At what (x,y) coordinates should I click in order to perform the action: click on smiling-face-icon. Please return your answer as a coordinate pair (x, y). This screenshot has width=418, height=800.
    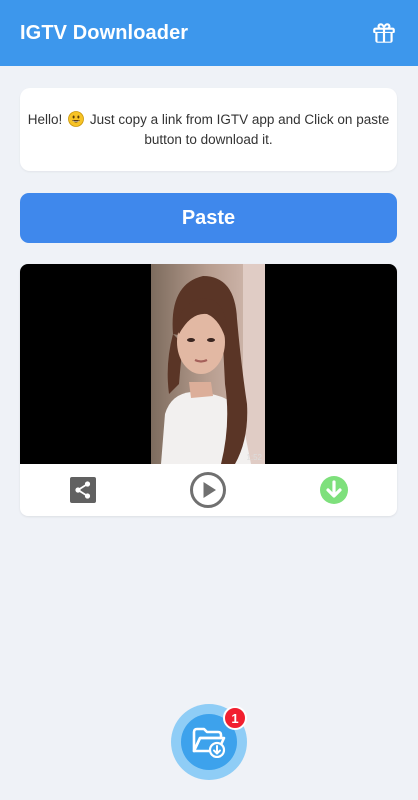
    Looking at the image, I should click on (76, 121).